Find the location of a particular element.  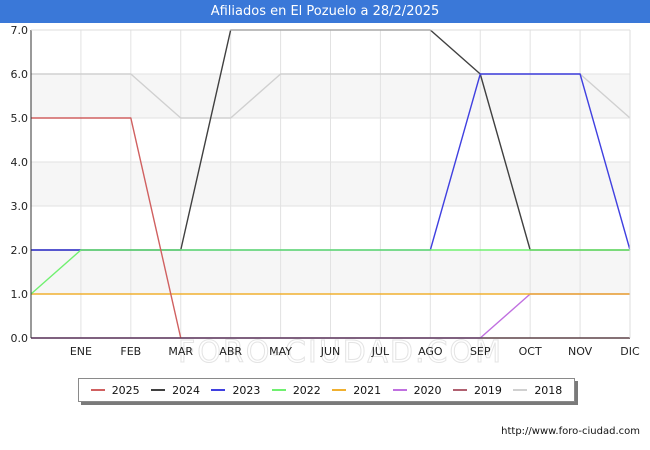

x-tick-label: FEB is located at coordinates (130, 351).